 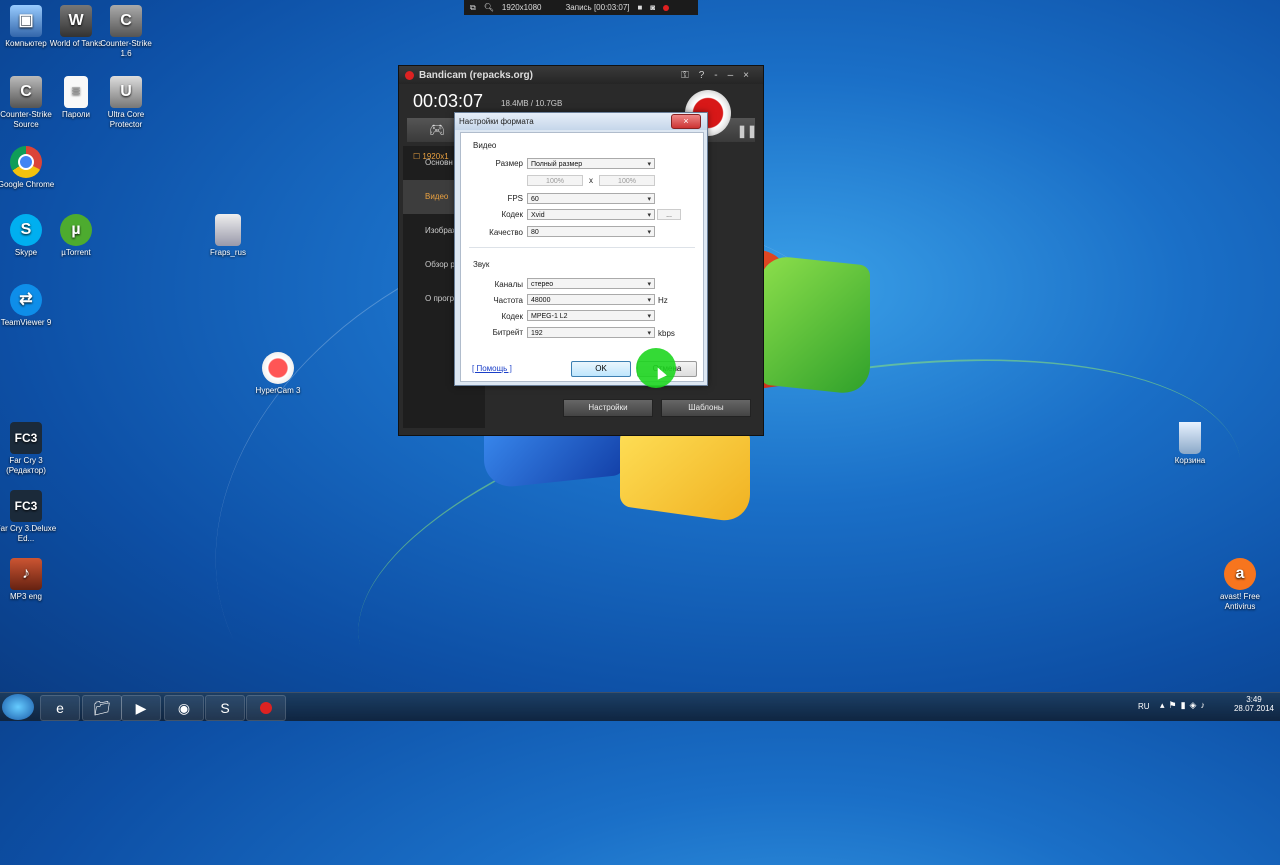 What do you see at coordinates (225, 708) in the screenshot?
I see `taskbar-skype-icon: S` at bounding box center [225, 708].